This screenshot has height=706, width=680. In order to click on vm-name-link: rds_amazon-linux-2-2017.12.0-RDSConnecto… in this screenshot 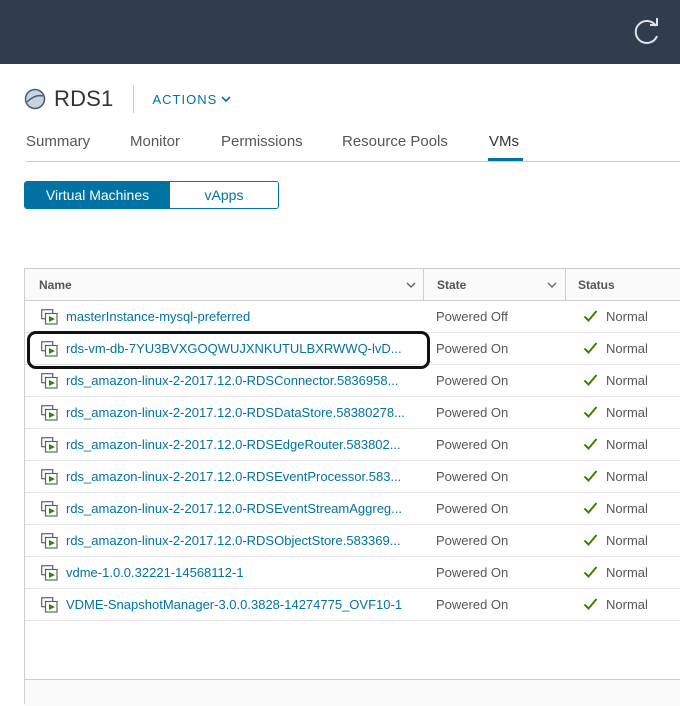, I will do `click(239, 380)`.